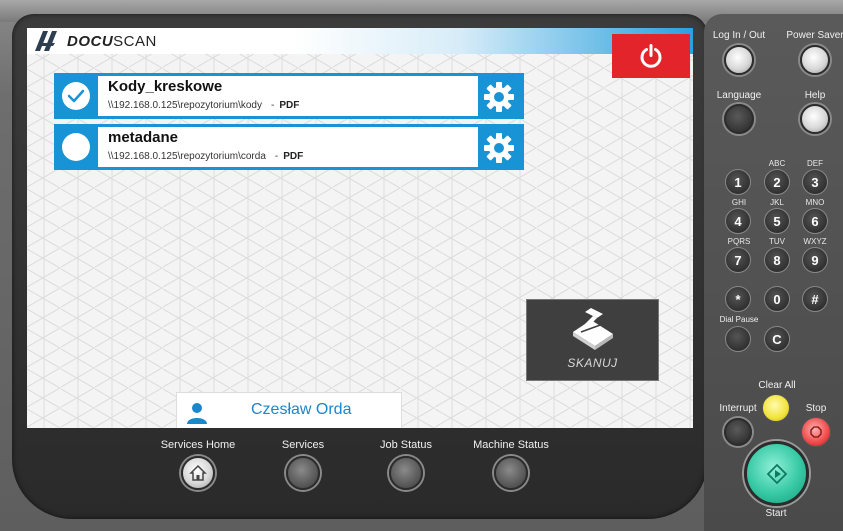  I want to click on key-3: 3, so click(815, 182).